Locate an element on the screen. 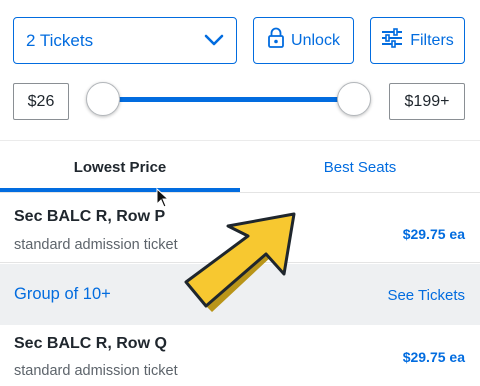 The image size is (480, 386). ticket-quantity-select: 2 Tickets is located at coordinates (125, 40).